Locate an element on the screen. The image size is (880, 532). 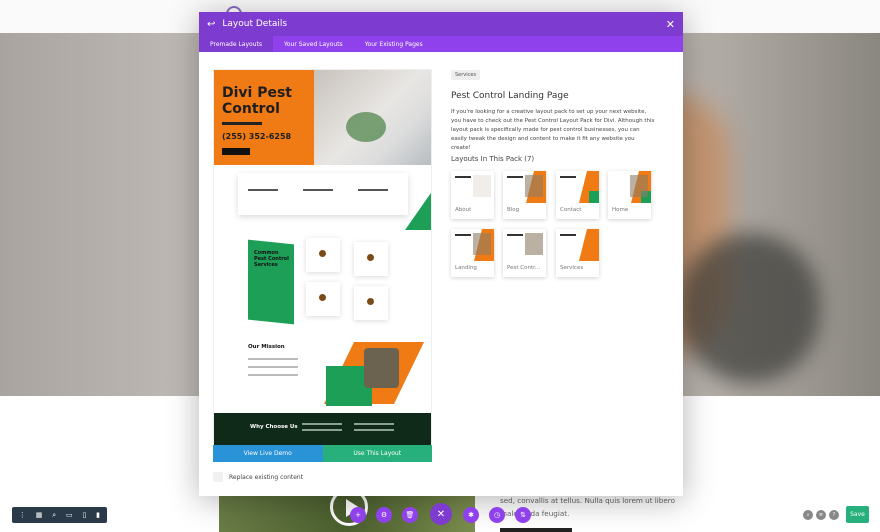
gear-icon: ✱ is located at coordinates (471, 515).